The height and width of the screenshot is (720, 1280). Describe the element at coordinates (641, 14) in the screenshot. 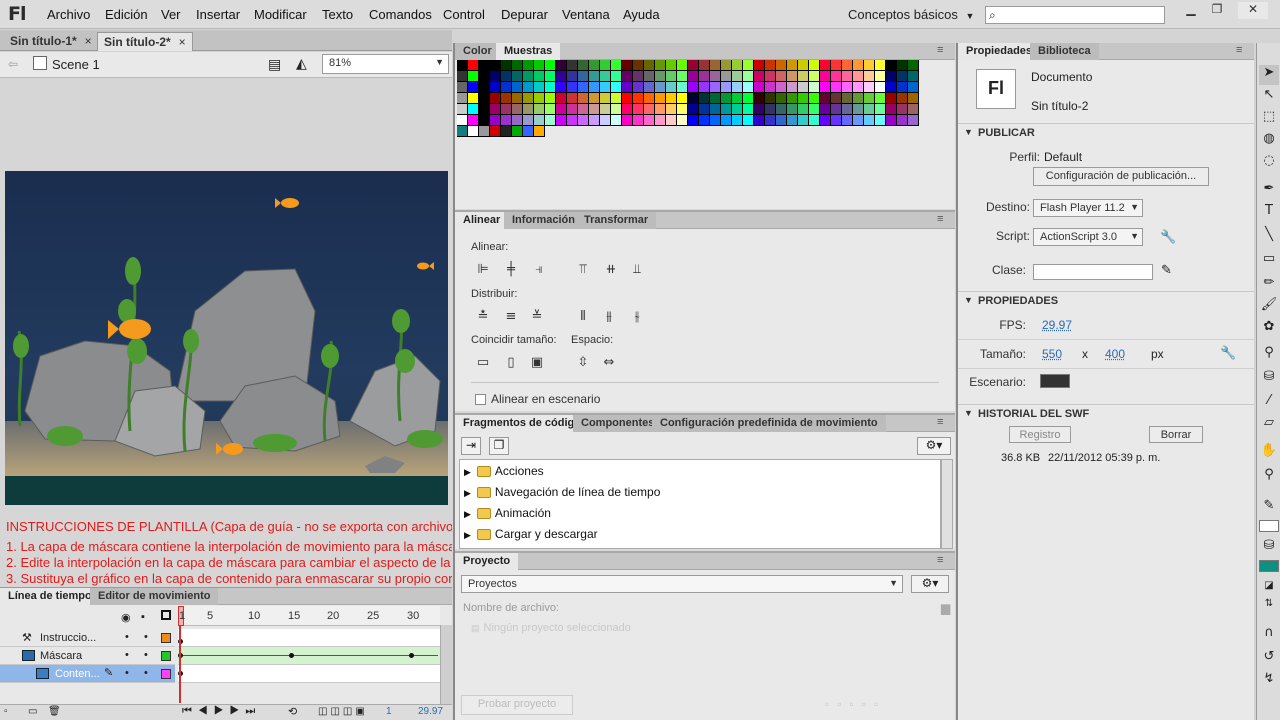

I see `menu-ayuda: Ayuda` at that location.